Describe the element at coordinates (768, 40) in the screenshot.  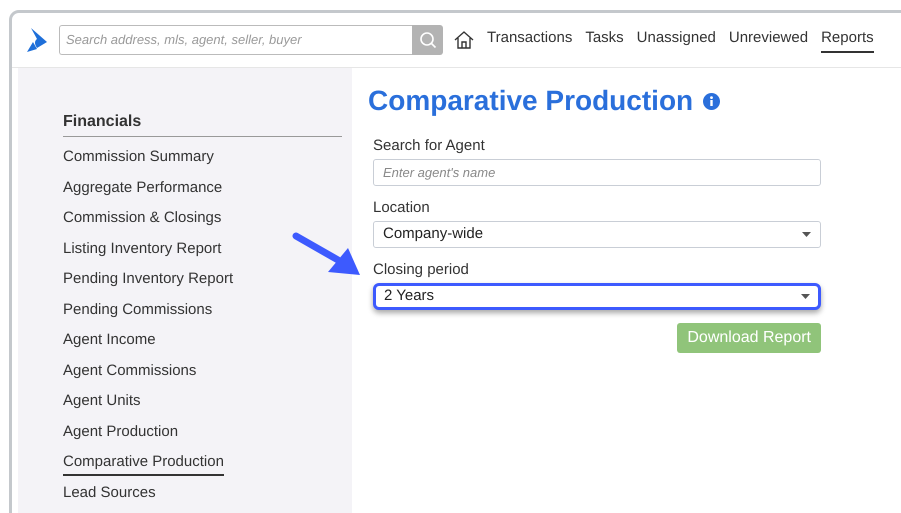
I see `nav-link: Unreviewed` at that location.